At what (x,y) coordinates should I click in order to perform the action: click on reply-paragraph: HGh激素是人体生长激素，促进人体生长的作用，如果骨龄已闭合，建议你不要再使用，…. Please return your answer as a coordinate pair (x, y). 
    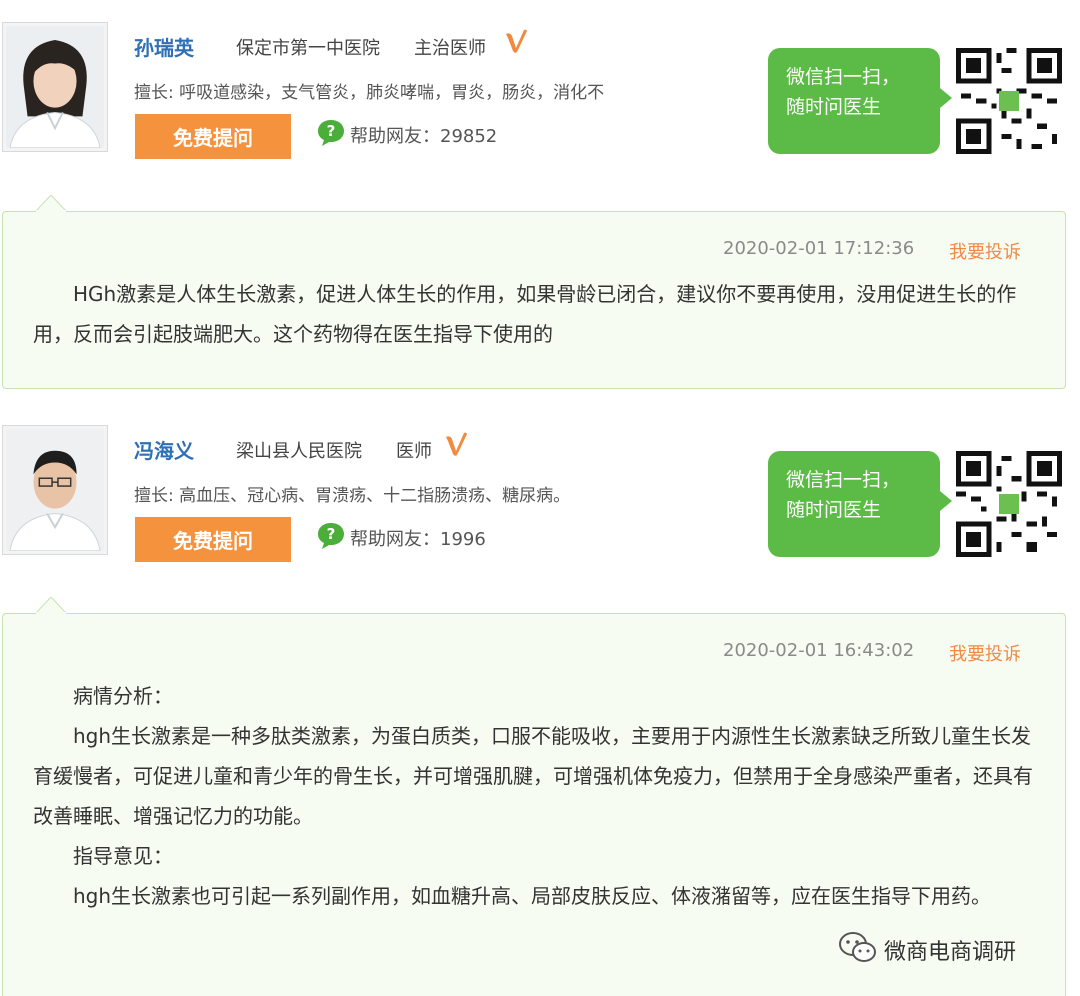
    Looking at the image, I should click on (525, 314).